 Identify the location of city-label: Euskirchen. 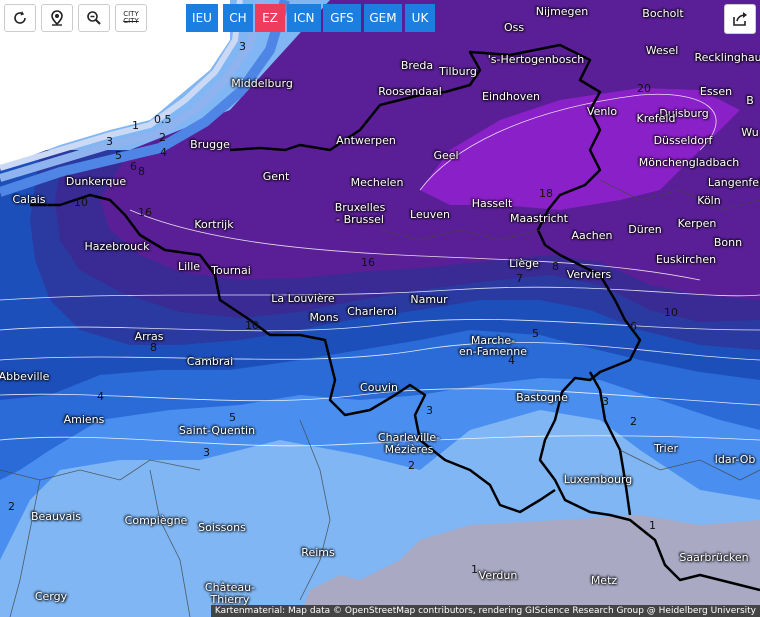
(686, 259).